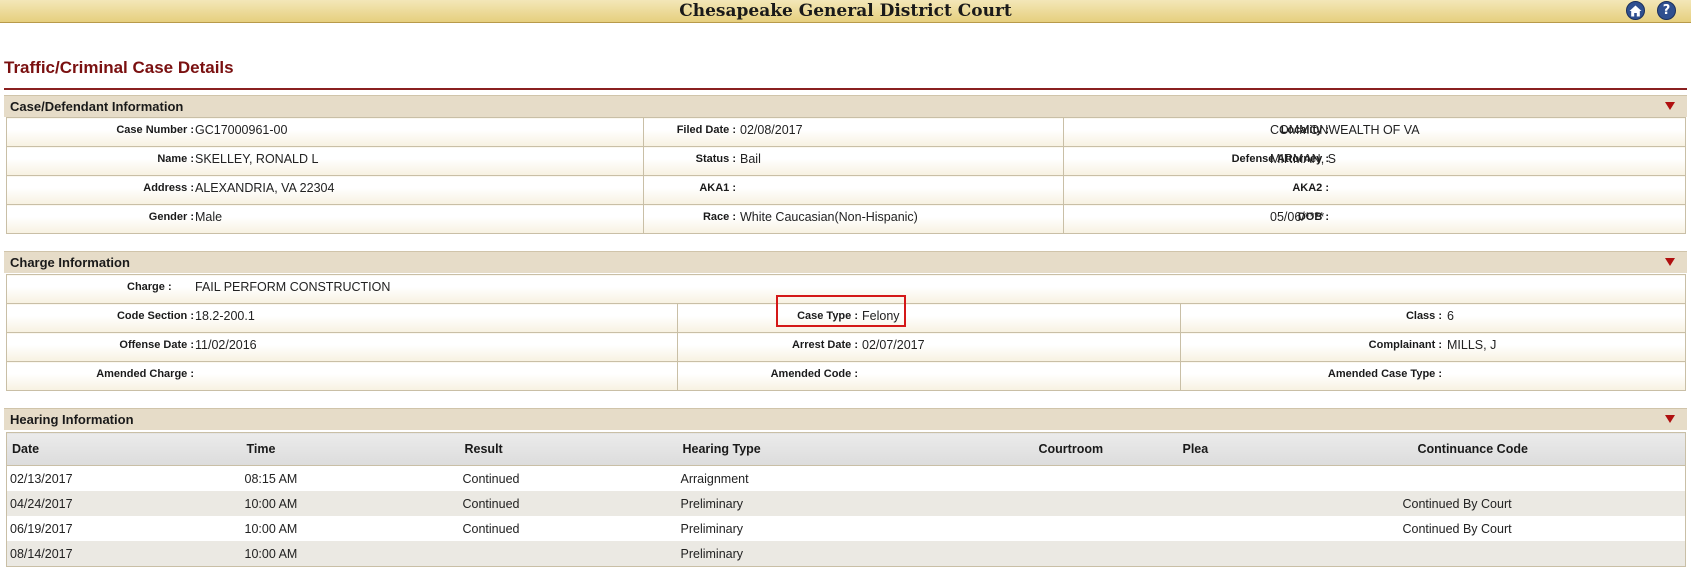 The height and width of the screenshot is (572, 1691). Describe the element at coordinates (1310, 188) in the screenshot. I see `field-label: AKA2 :` at that location.